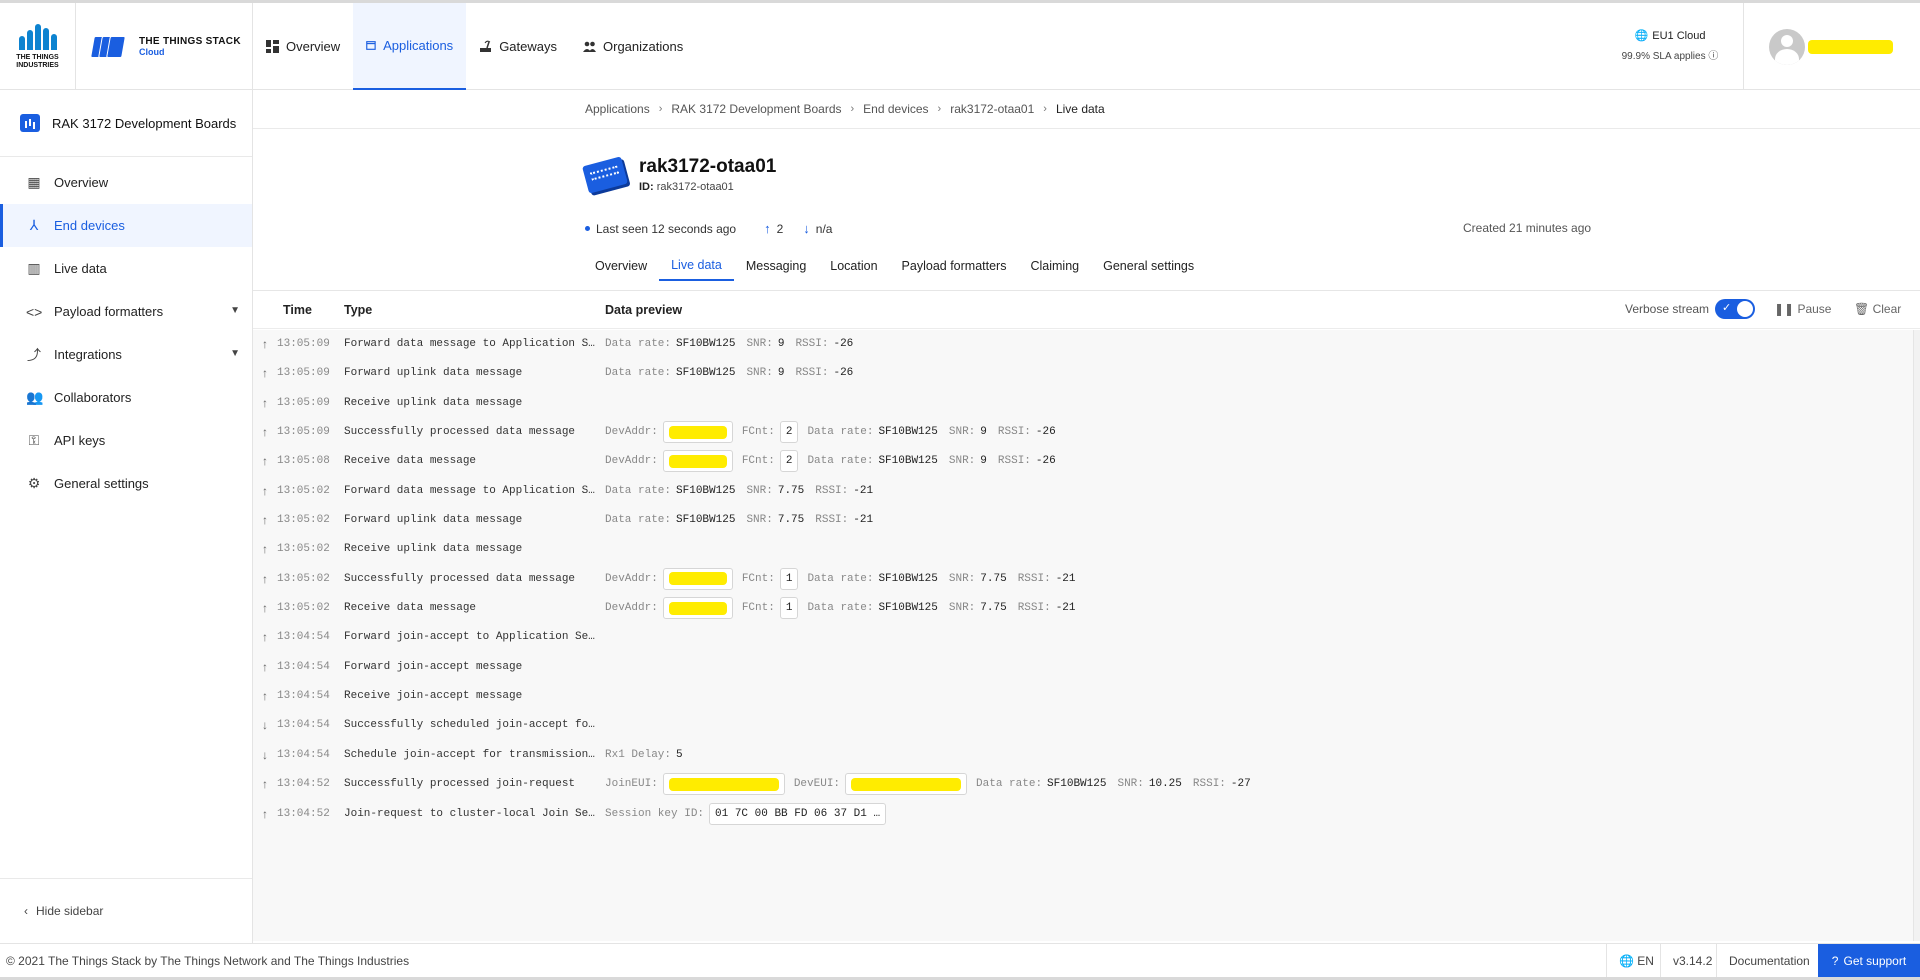 This screenshot has width=1920, height=980. What do you see at coordinates (26, 911) in the screenshot?
I see `chevron-left-icon: ‹` at bounding box center [26, 911].